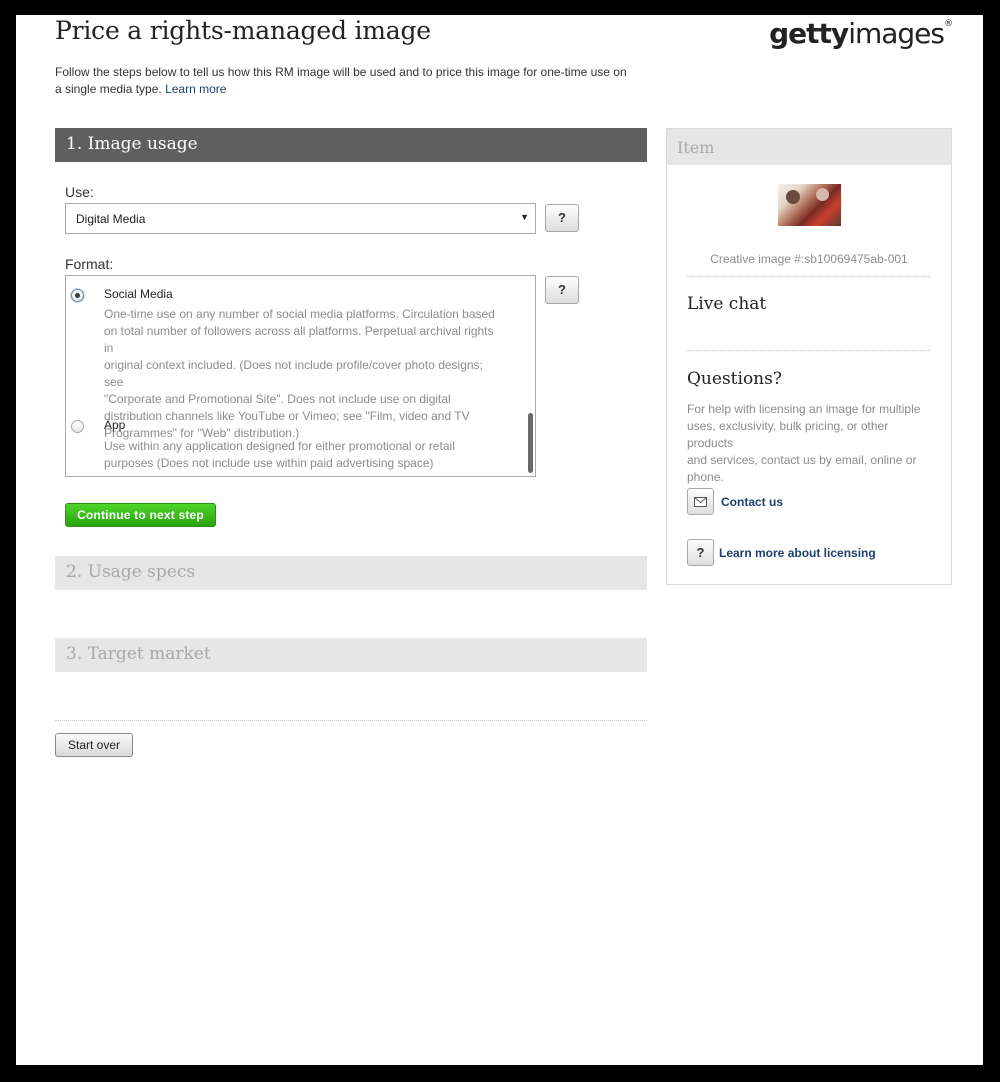 The width and height of the screenshot is (1000, 1082). What do you see at coordinates (896, 33) in the screenshot?
I see `logo-text-light: images` at bounding box center [896, 33].